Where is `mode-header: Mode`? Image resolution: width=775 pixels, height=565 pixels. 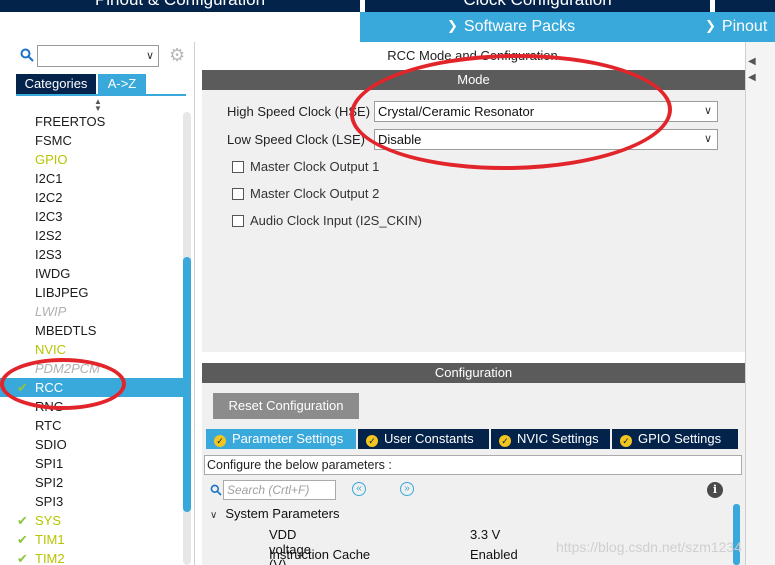
mode-header: Mode is located at coordinates (473, 80).